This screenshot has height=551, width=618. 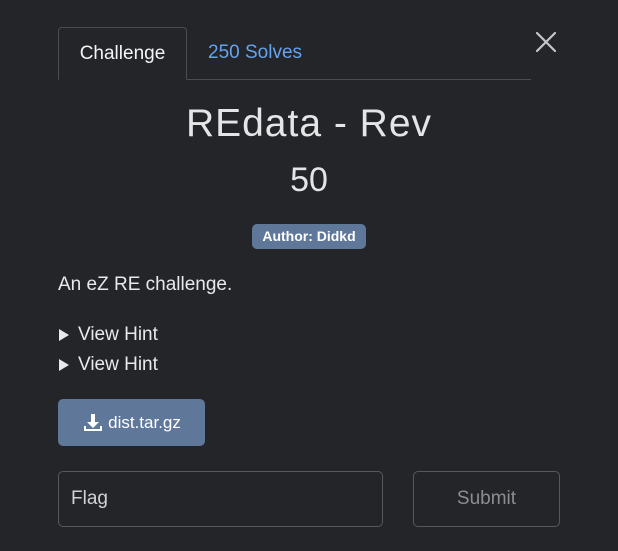 What do you see at coordinates (486, 499) in the screenshot?
I see `submit-button: Submit` at bounding box center [486, 499].